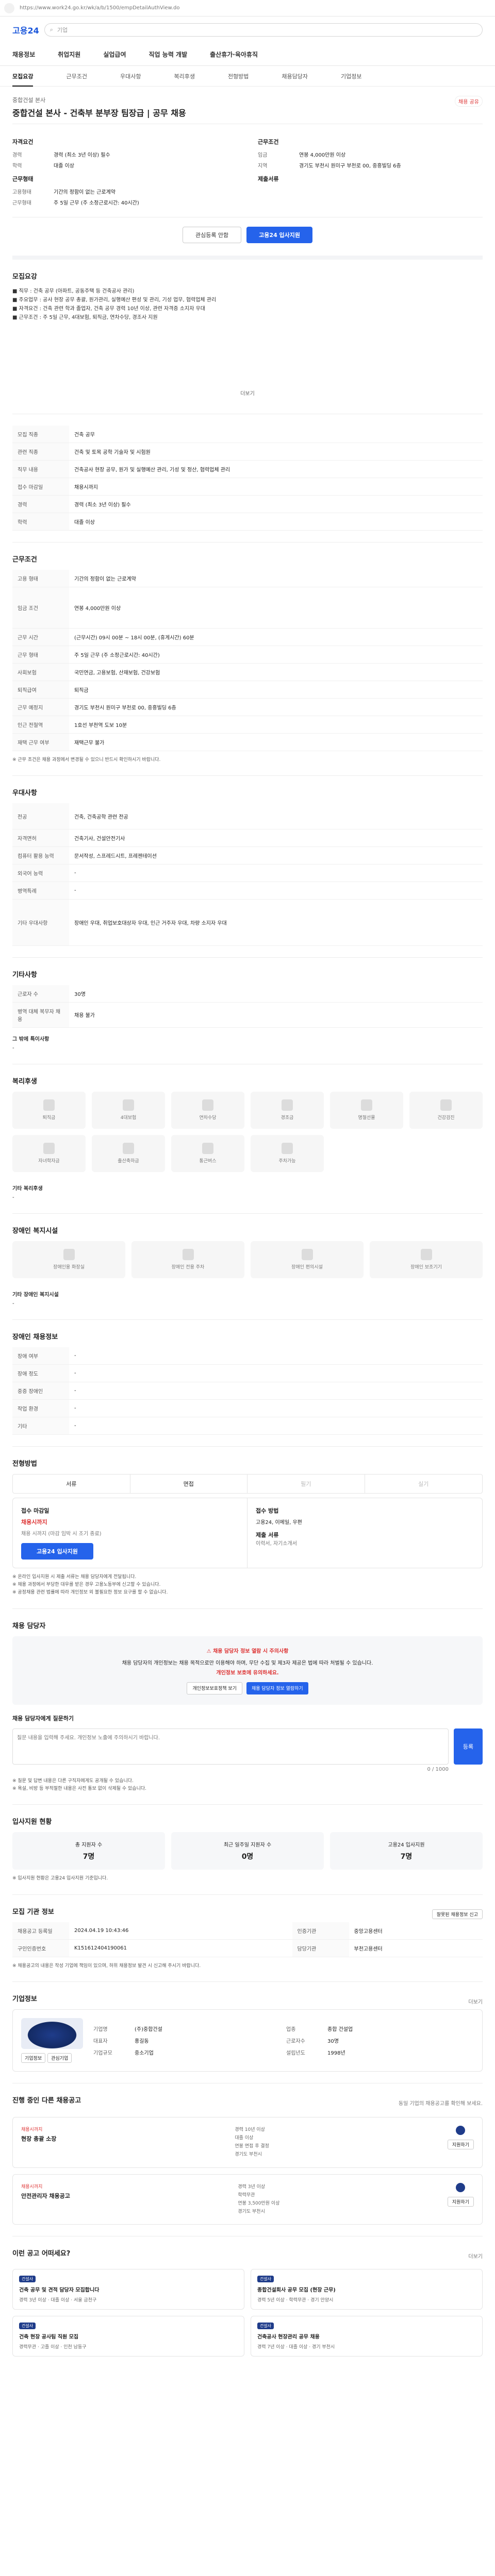 The image size is (495, 2576). I want to click on table-key: 병역특례, so click(40, 891).